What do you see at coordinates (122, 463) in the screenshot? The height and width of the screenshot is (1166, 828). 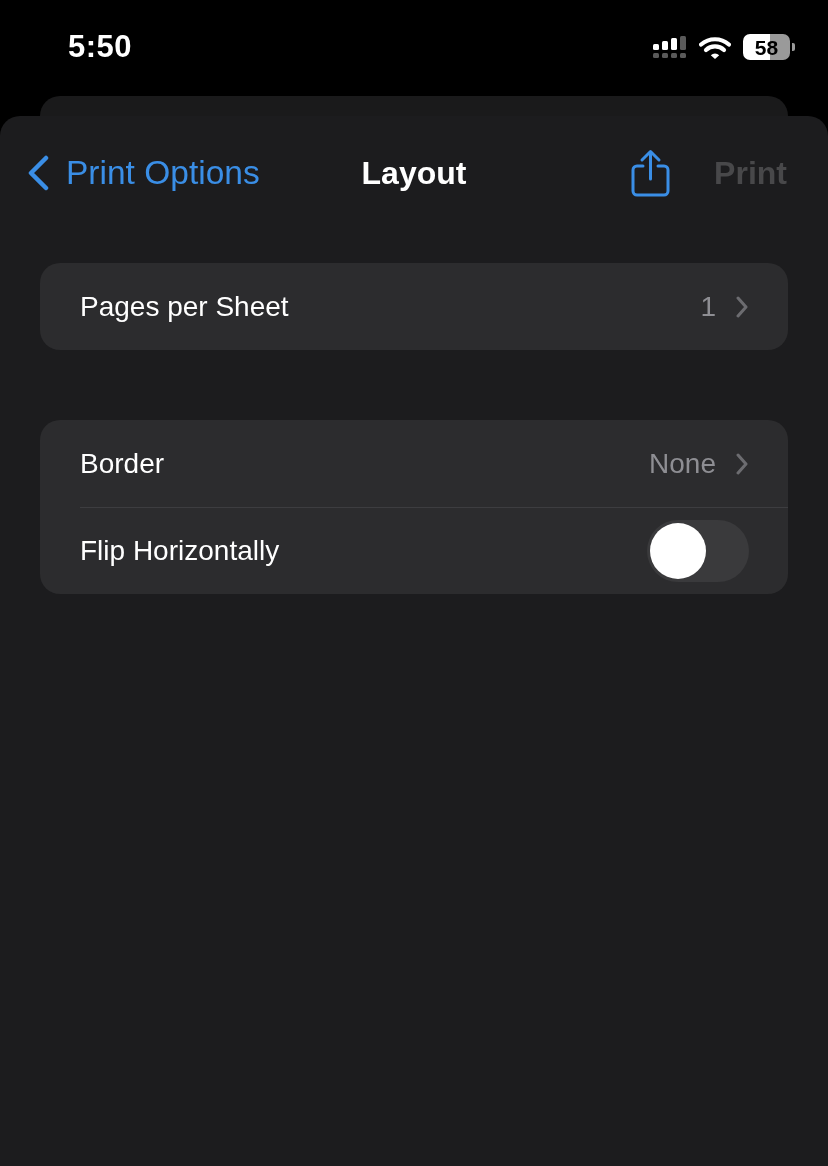 I see `row-label: Border` at bounding box center [122, 463].